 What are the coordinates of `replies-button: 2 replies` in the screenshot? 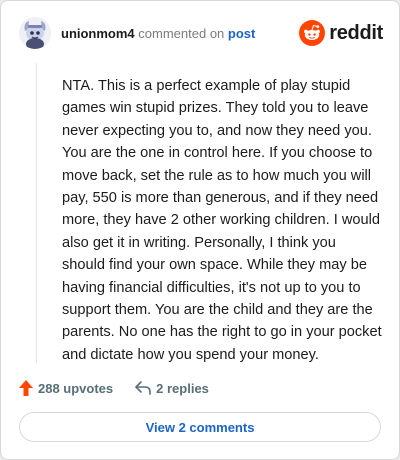 It's located at (172, 388).